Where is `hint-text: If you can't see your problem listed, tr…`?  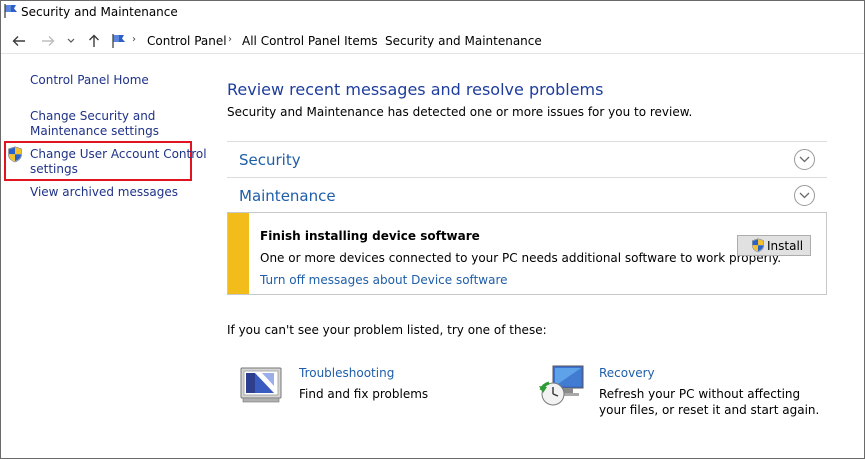 hint-text: If you can't see your problem listed, tr… is located at coordinates (387, 330).